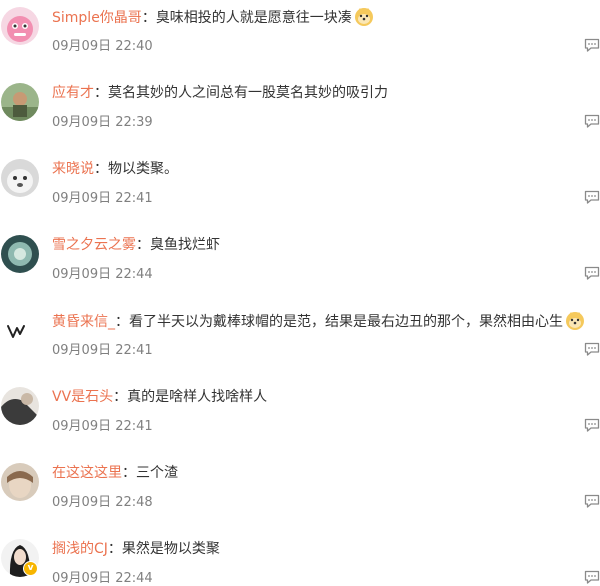 Image resolution: width=600 pixels, height=586 pixels. I want to click on comment-text: 莫名其妙的人之间总有一股莫名其妙的吸引力, so click(248, 93).